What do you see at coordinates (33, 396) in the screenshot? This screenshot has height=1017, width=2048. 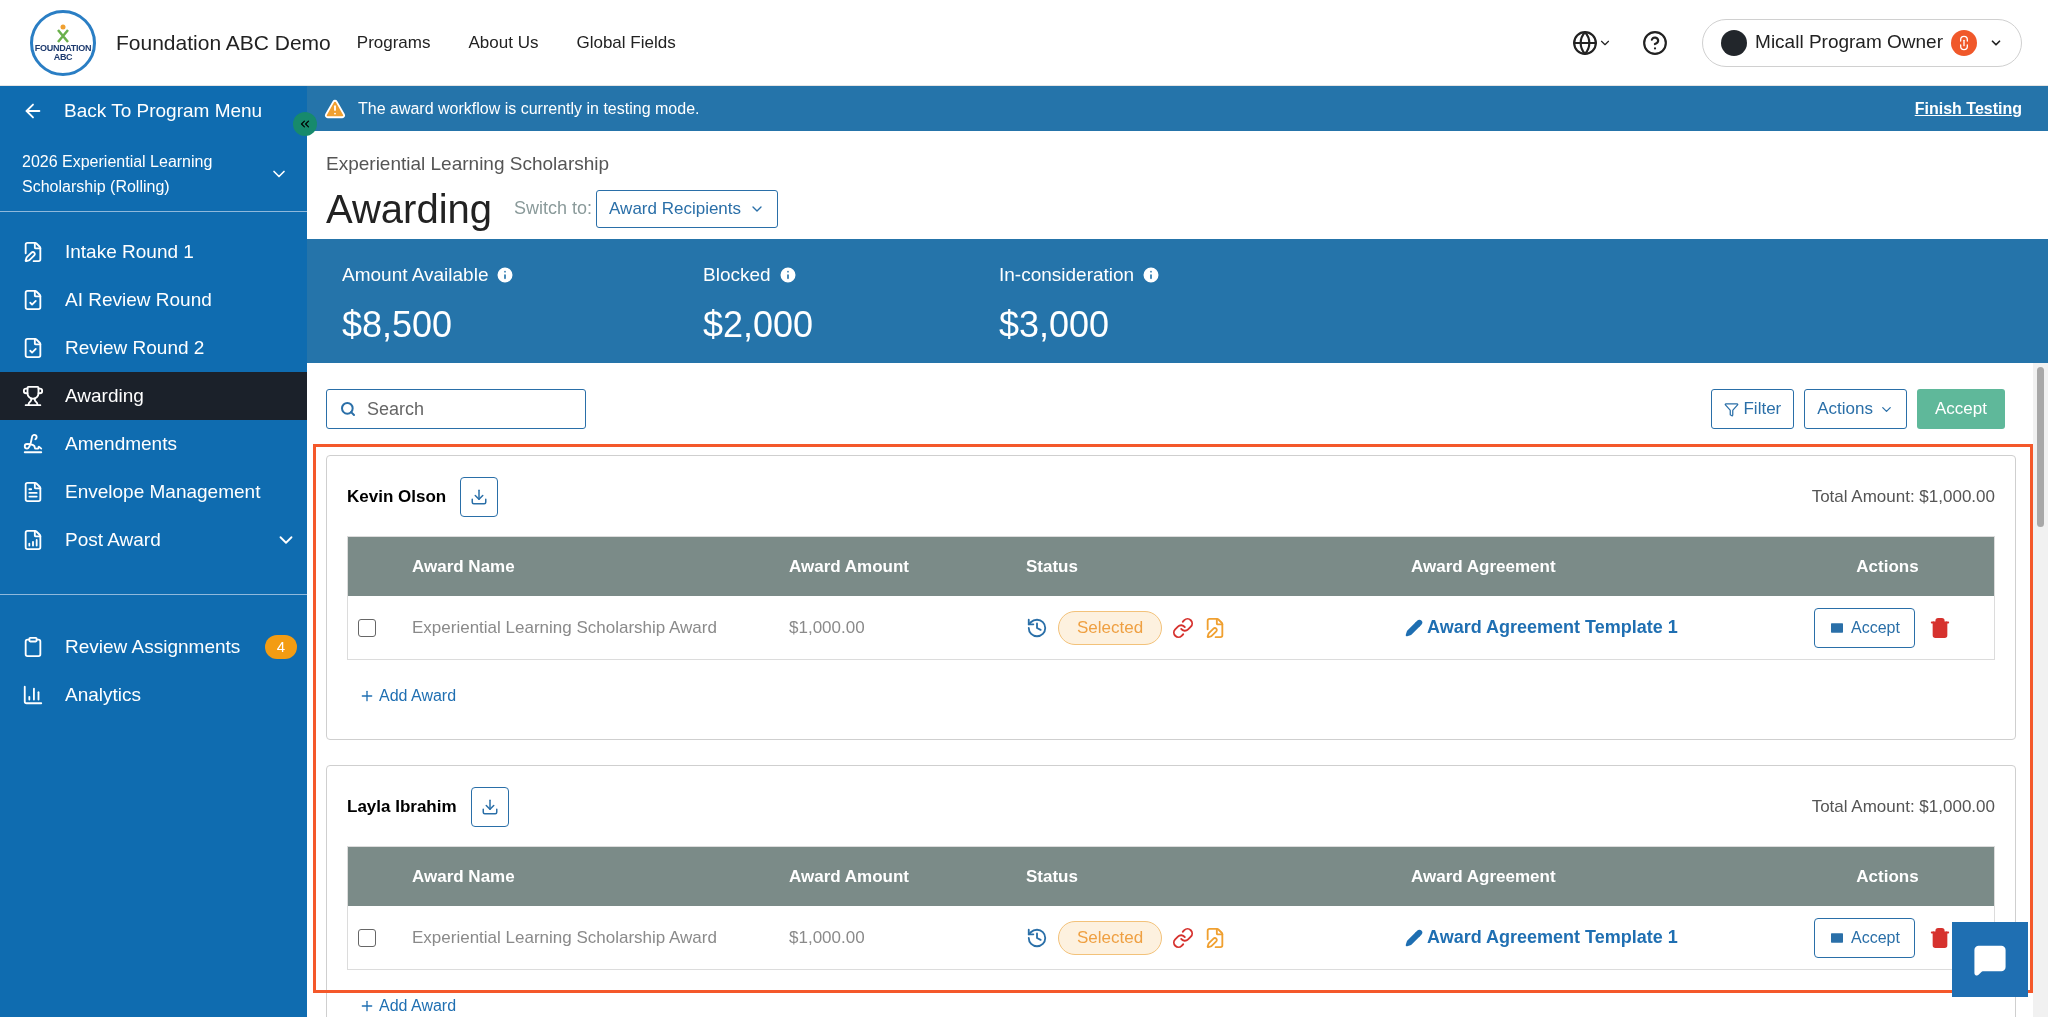 I see `trophy-icon` at bounding box center [33, 396].